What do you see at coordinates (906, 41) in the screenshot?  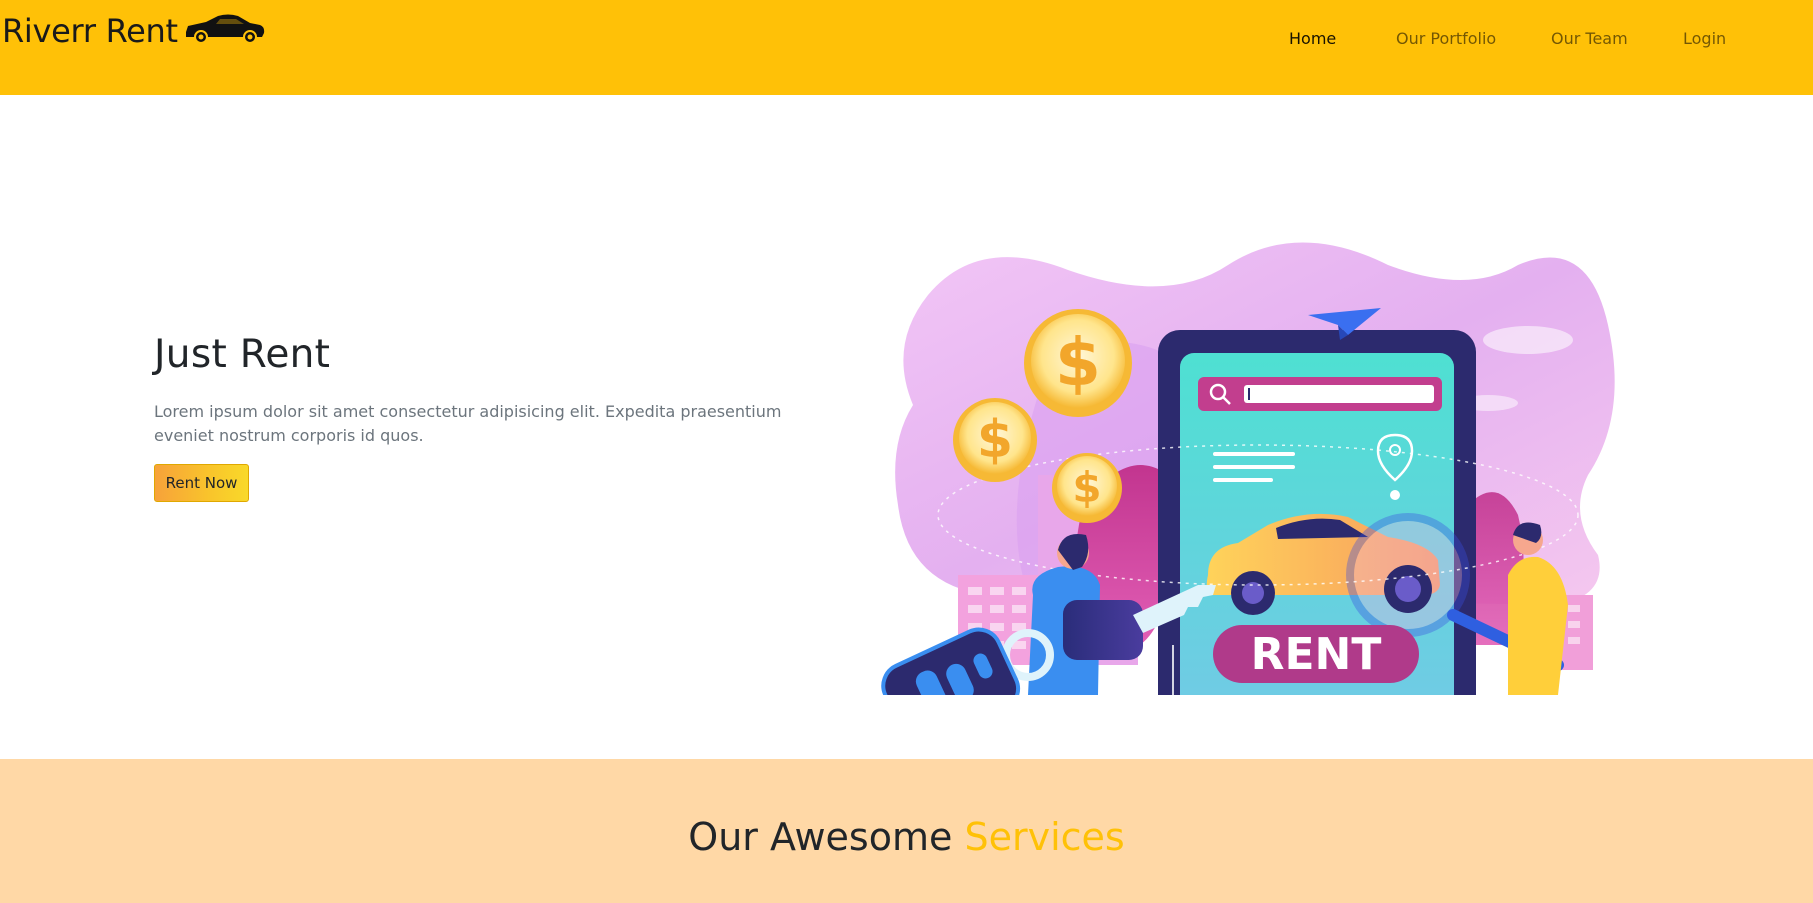 I see `main-nav: Home Our Portfolio Our Team Login` at bounding box center [906, 41].